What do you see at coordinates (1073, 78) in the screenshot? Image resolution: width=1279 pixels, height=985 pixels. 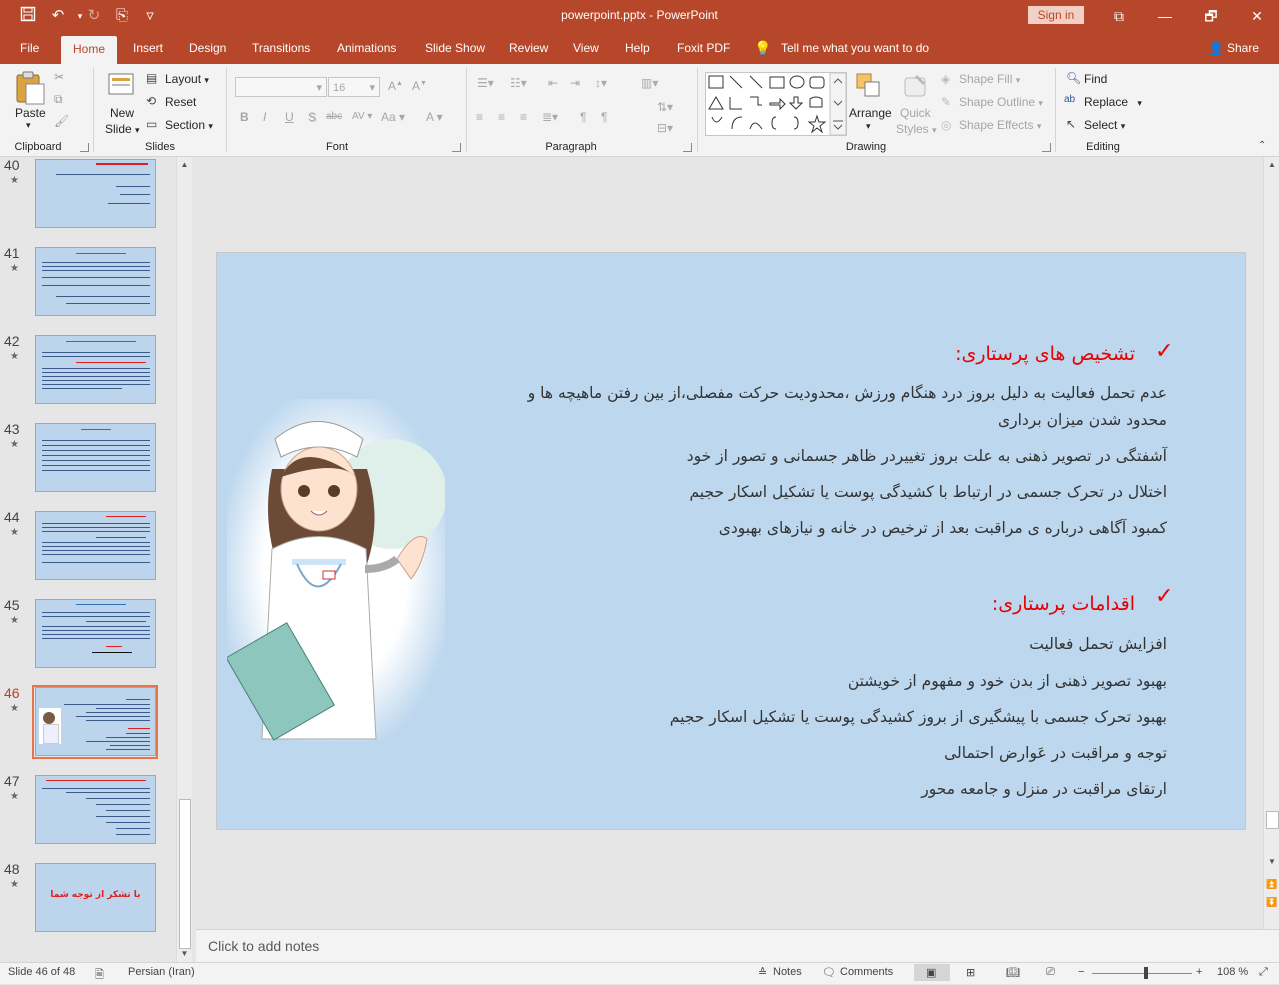 I see `find-icon: 🔍︎` at bounding box center [1073, 78].